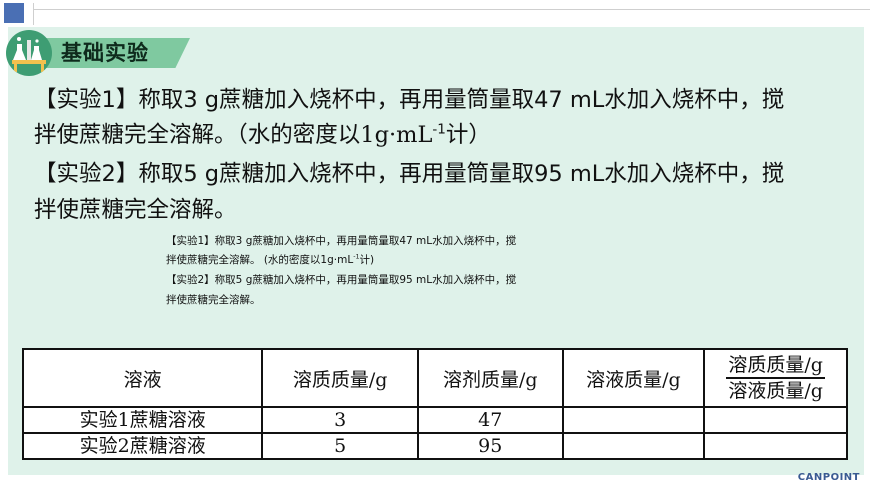 Image resolution: width=870 pixels, height=489 pixels. I want to click on corner-marker, so click(14, 13).